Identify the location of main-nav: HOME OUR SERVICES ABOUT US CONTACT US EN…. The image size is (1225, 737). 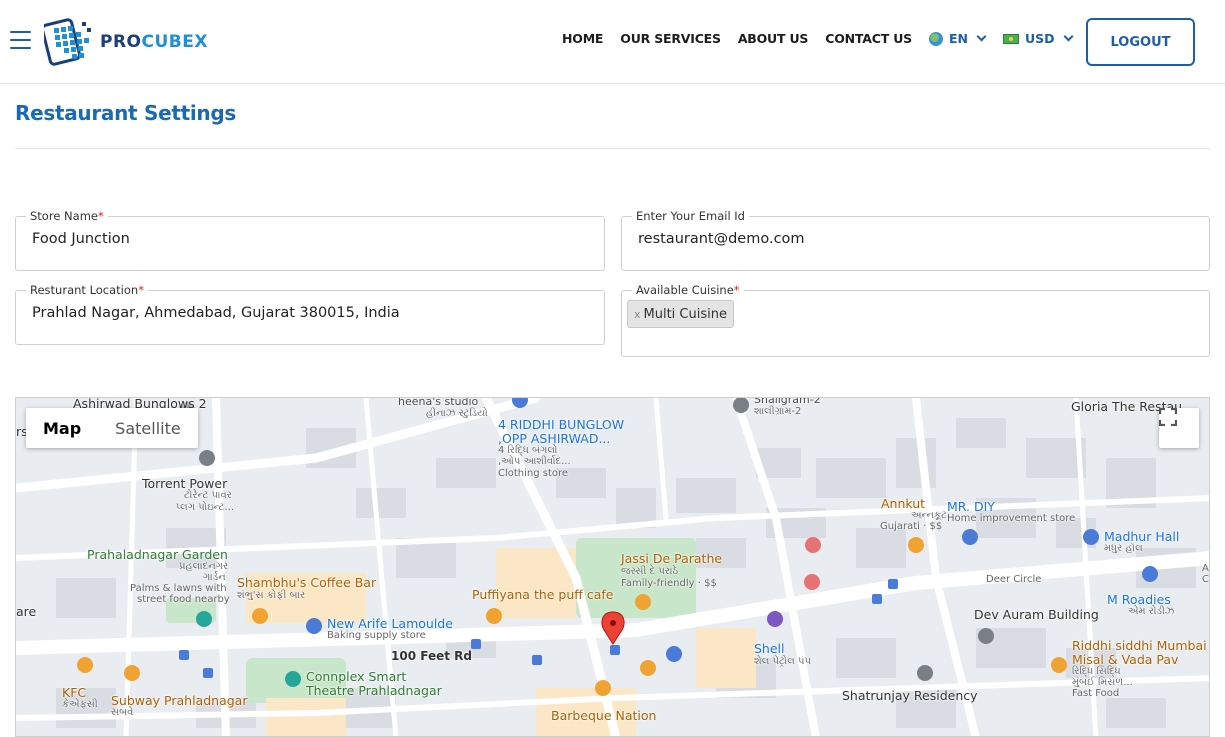
(826, 38).